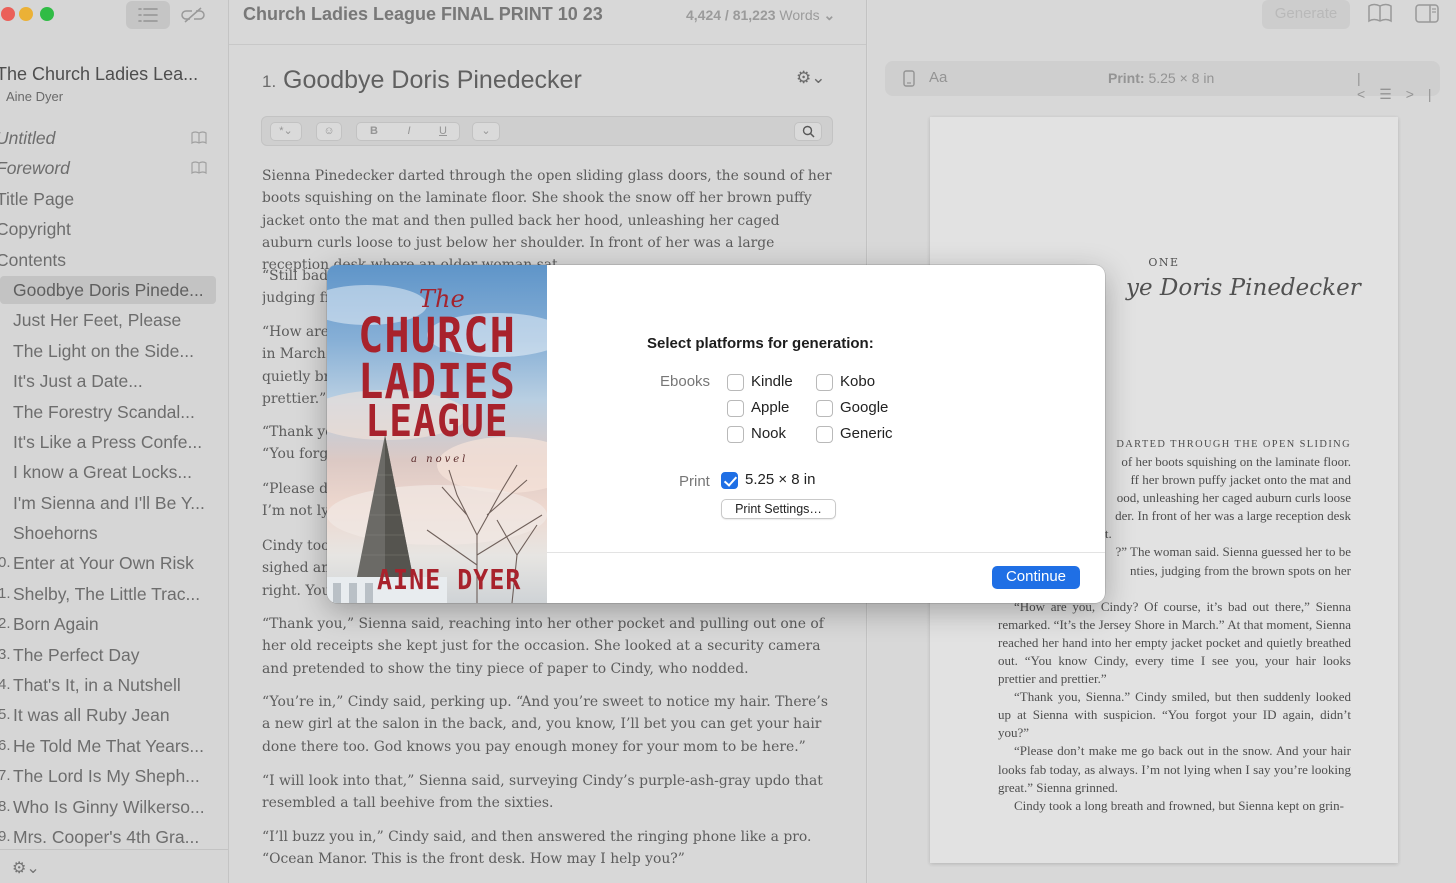  What do you see at coordinates (449, 579) in the screenshot?
I see `cover-author: AINE DYER` at bounding box center [449, 579].